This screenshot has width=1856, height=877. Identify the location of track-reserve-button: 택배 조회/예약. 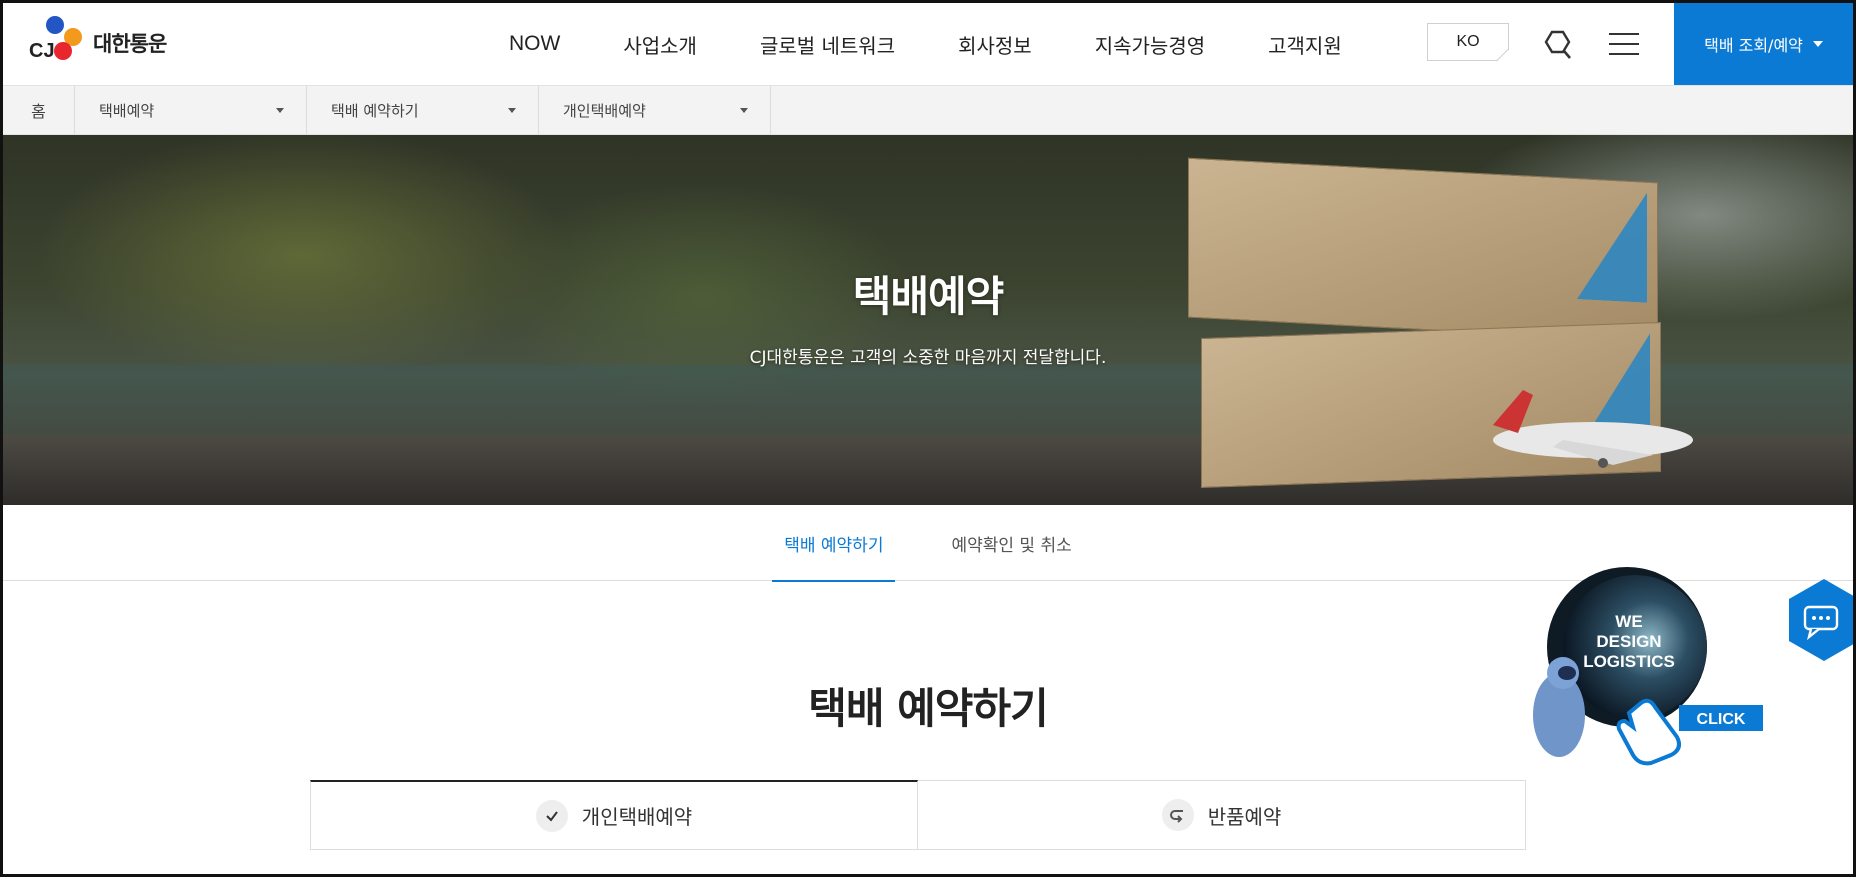
(1763, 44).